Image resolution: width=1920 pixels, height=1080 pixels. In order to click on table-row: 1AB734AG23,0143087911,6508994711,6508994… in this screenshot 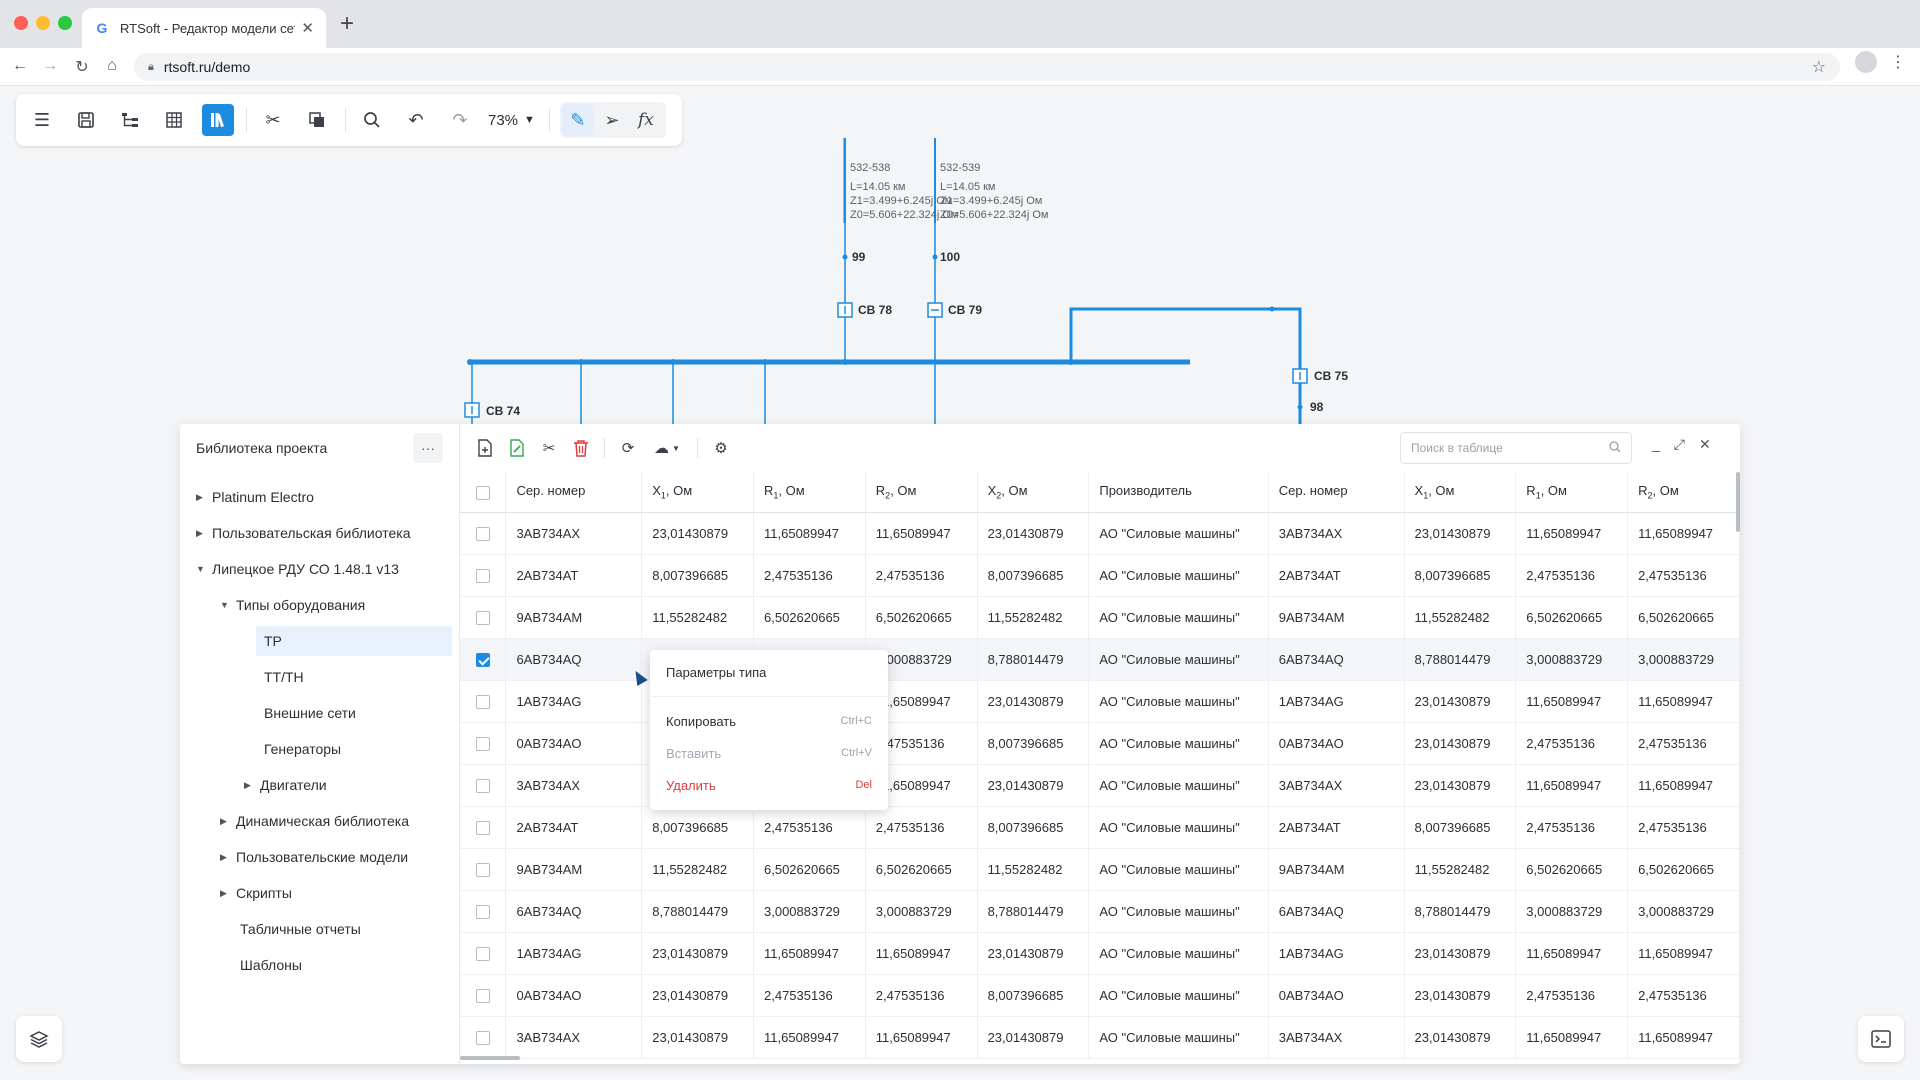, I will do `click(1100, 953)`.